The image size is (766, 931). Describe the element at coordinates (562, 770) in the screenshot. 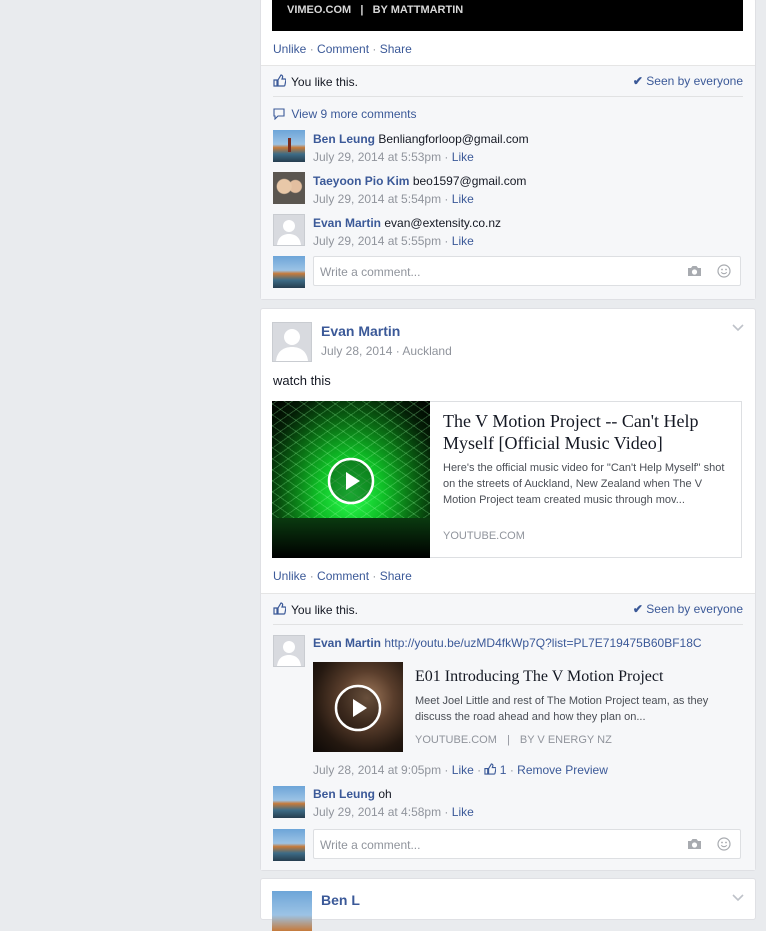

I see `remove-preview-link: Remove Preview` at that location.